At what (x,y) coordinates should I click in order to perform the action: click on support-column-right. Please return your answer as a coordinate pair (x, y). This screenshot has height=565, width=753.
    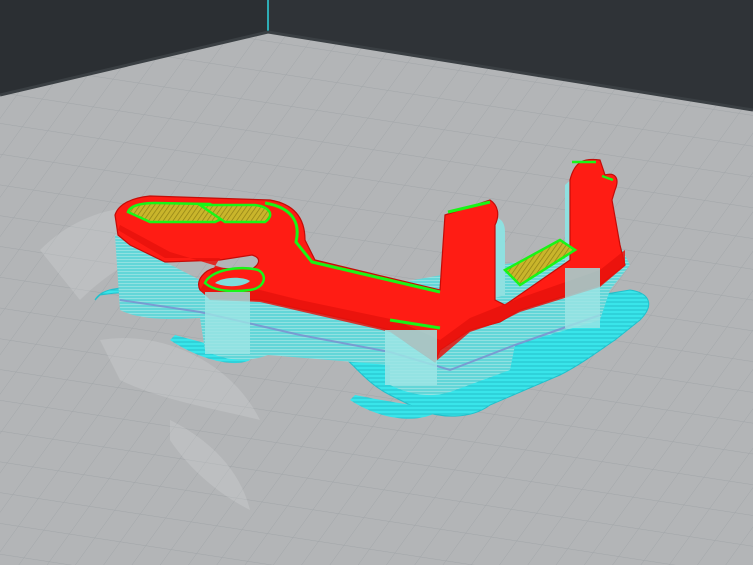
    Looking at the image, I should click on (582, 298).